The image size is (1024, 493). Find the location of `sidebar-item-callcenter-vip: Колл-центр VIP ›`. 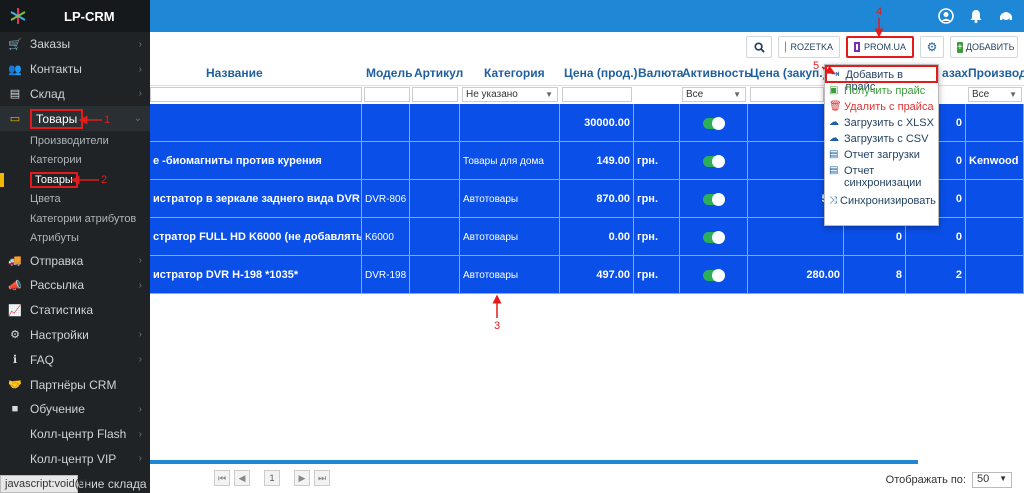

sidebar-item-callcenter-vip: Колл-центр VIP › is located at coordinates (75, 459).